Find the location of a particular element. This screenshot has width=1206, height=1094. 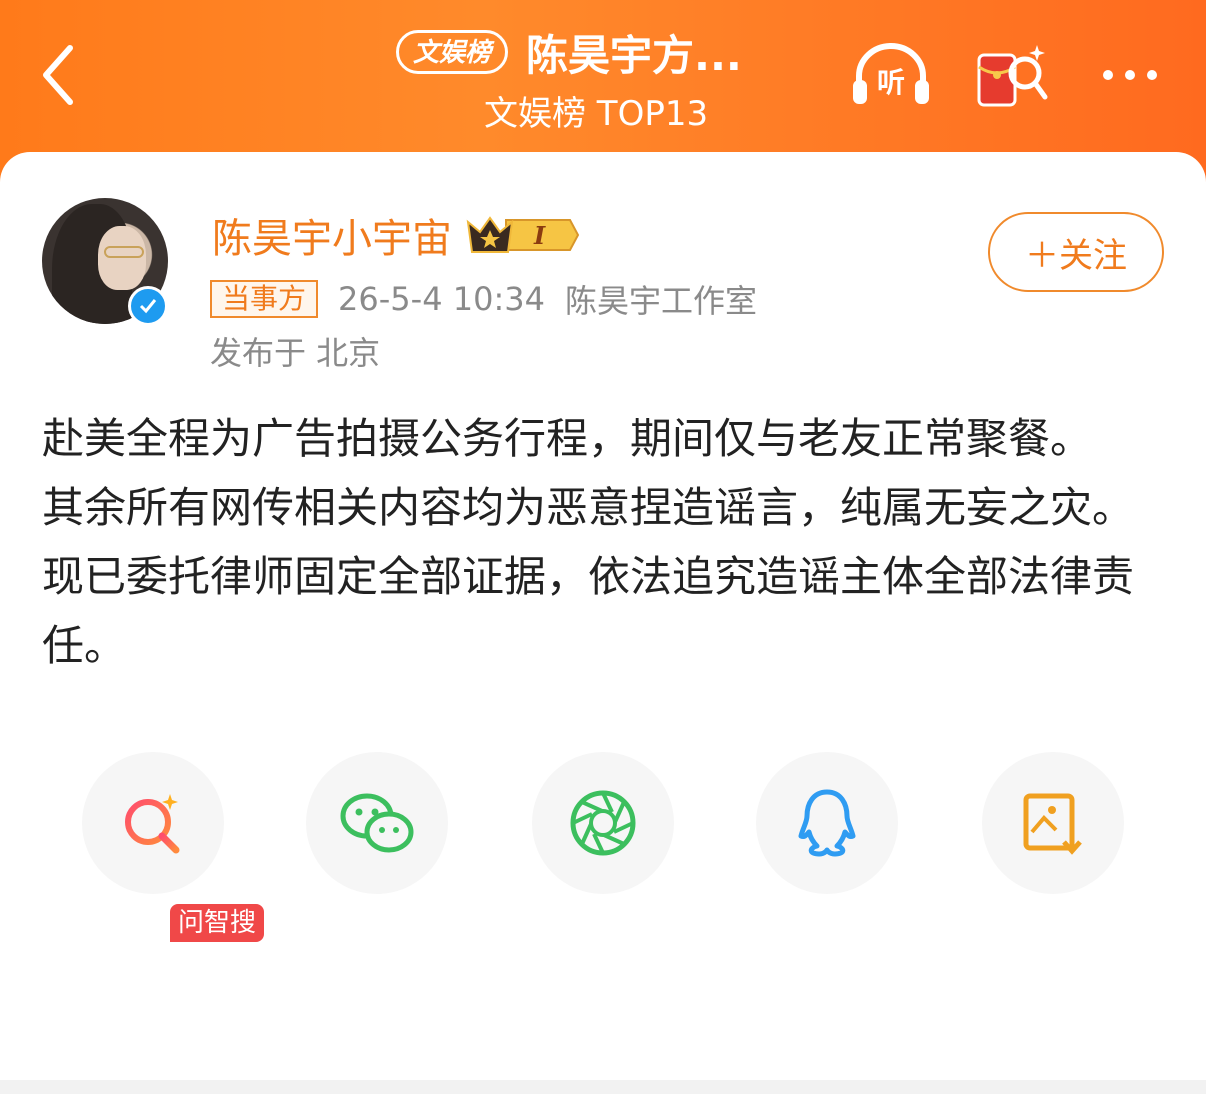

save-image-icon is located at coordinates (1052, 824).